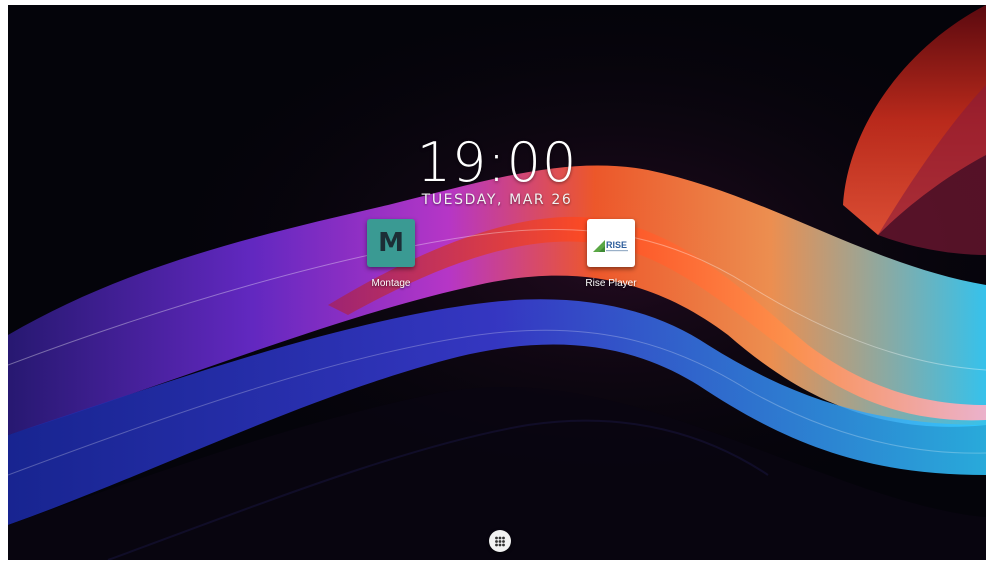 The width and height of the screenshot is (988, 561). I want to click on rise-logo: RISE, so click(610, 246).